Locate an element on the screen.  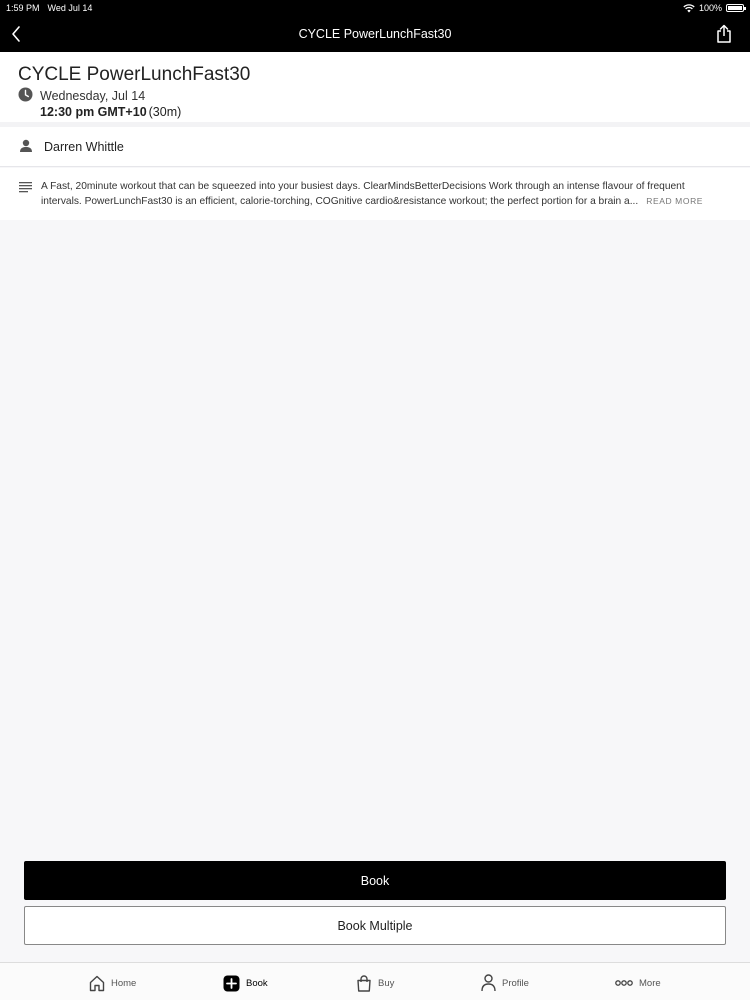
book-multiple-button: Book Multiple is located at coordinates (375, 925).